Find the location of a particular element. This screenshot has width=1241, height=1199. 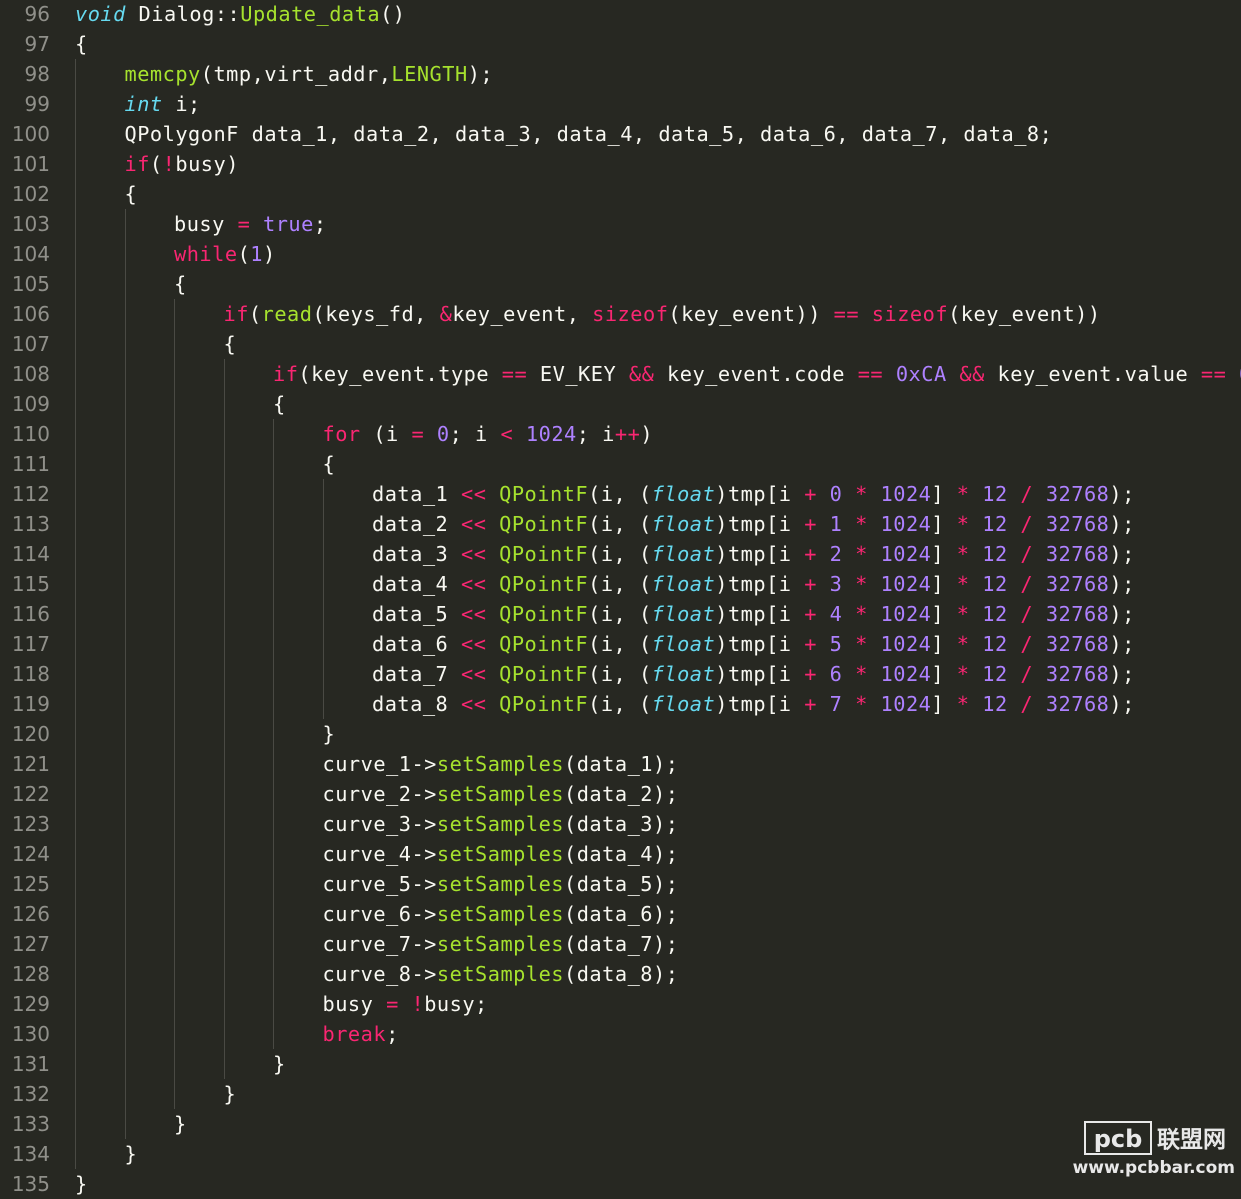

token-text: data_1 is located at coordinates (416, 494).